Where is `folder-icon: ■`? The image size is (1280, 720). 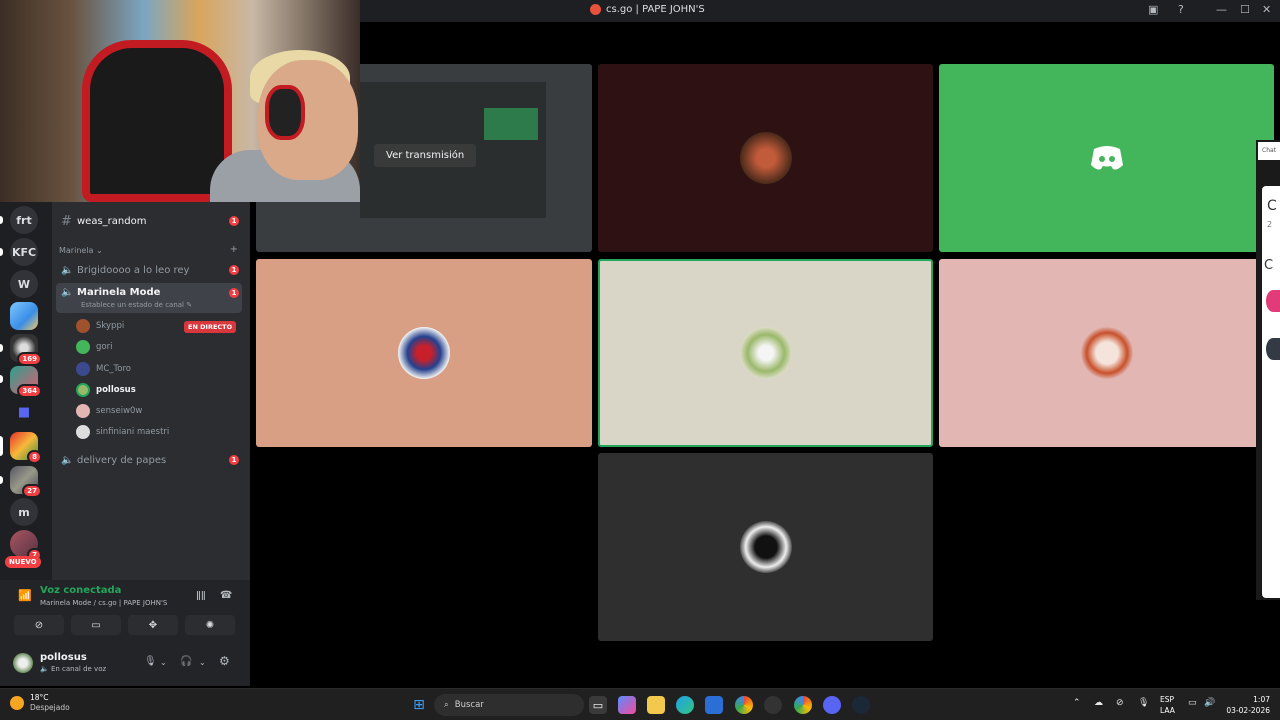 folder-icon: ■ is located at coordinates (24, 412).